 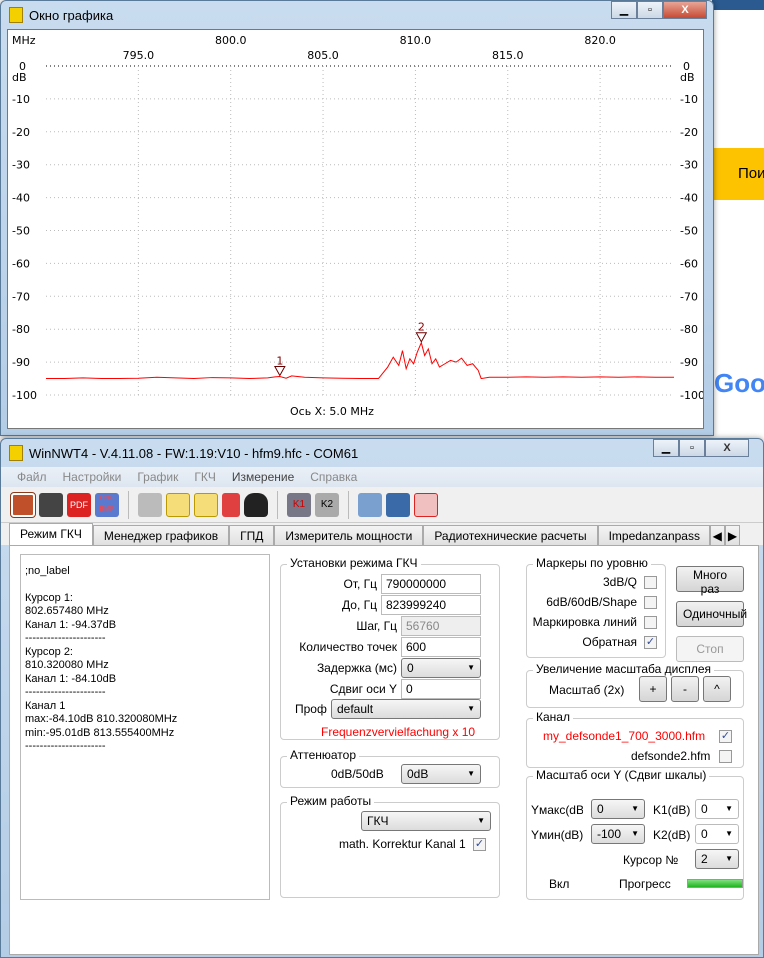 I want to click on menu-graph: График, so click(x=157, y=477).